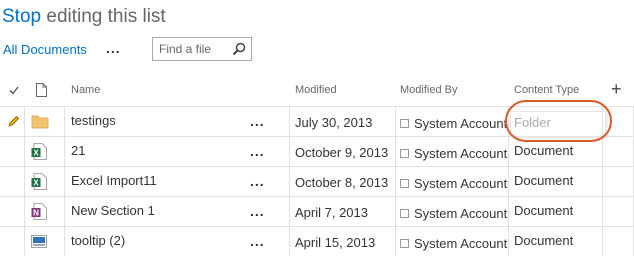  What do you see at coordinates (428, 90) in the screenshot?
I see `column-modified-by: Modified By` at bounding box center [428, 90].